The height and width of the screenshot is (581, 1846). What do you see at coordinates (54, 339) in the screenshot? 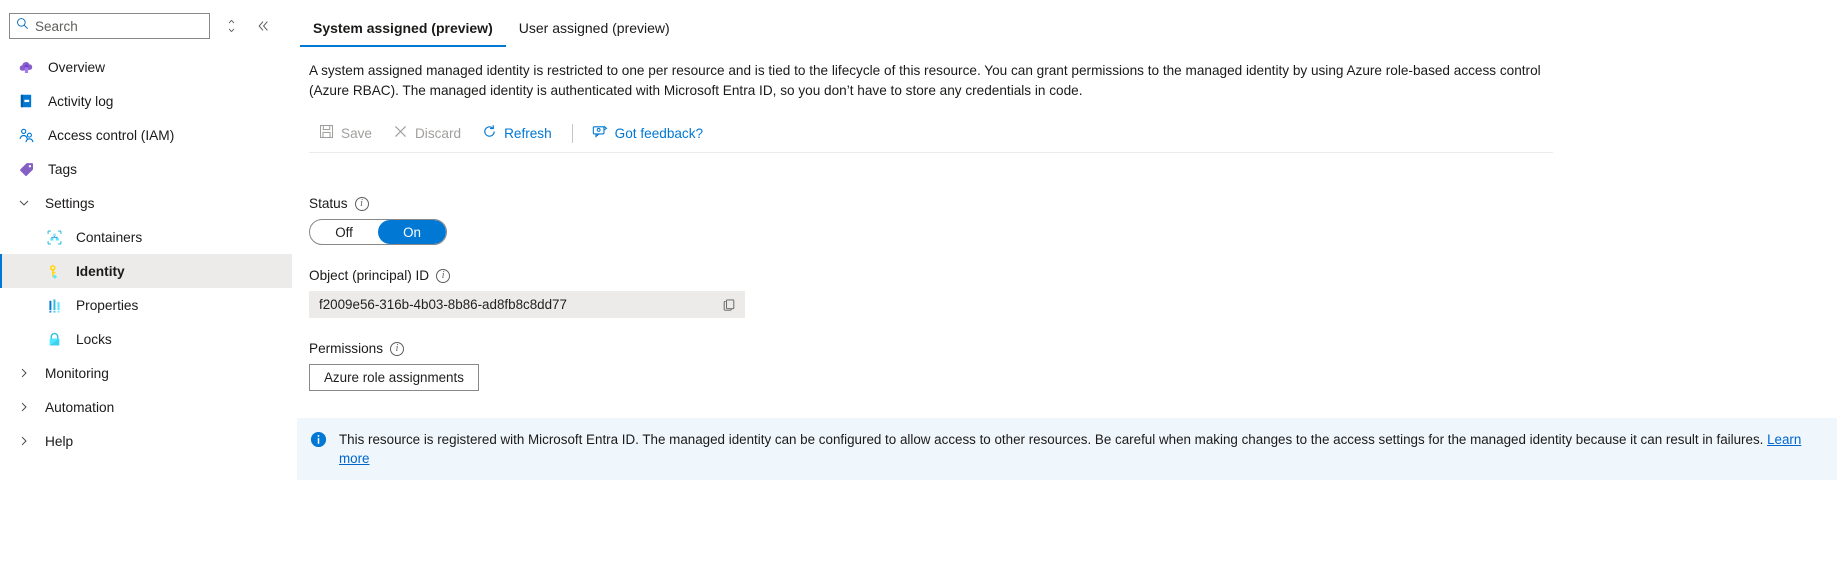
I see `lock-icon` at bounding box center [54, 339].